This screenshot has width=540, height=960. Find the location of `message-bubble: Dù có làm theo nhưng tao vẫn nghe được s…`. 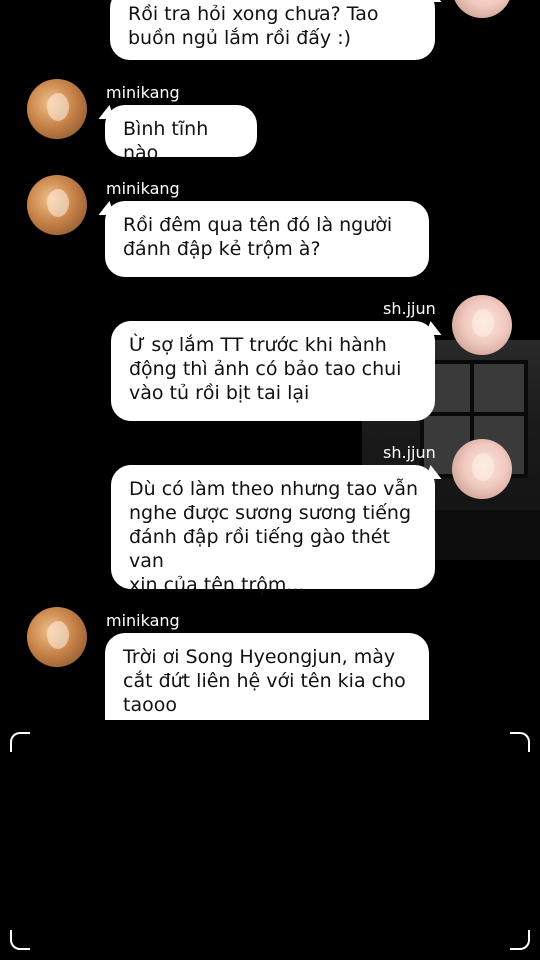

message-bubble: Dù có làm theo nhưng tao vẫn nghe được s… is located at coordinates (273, 530).